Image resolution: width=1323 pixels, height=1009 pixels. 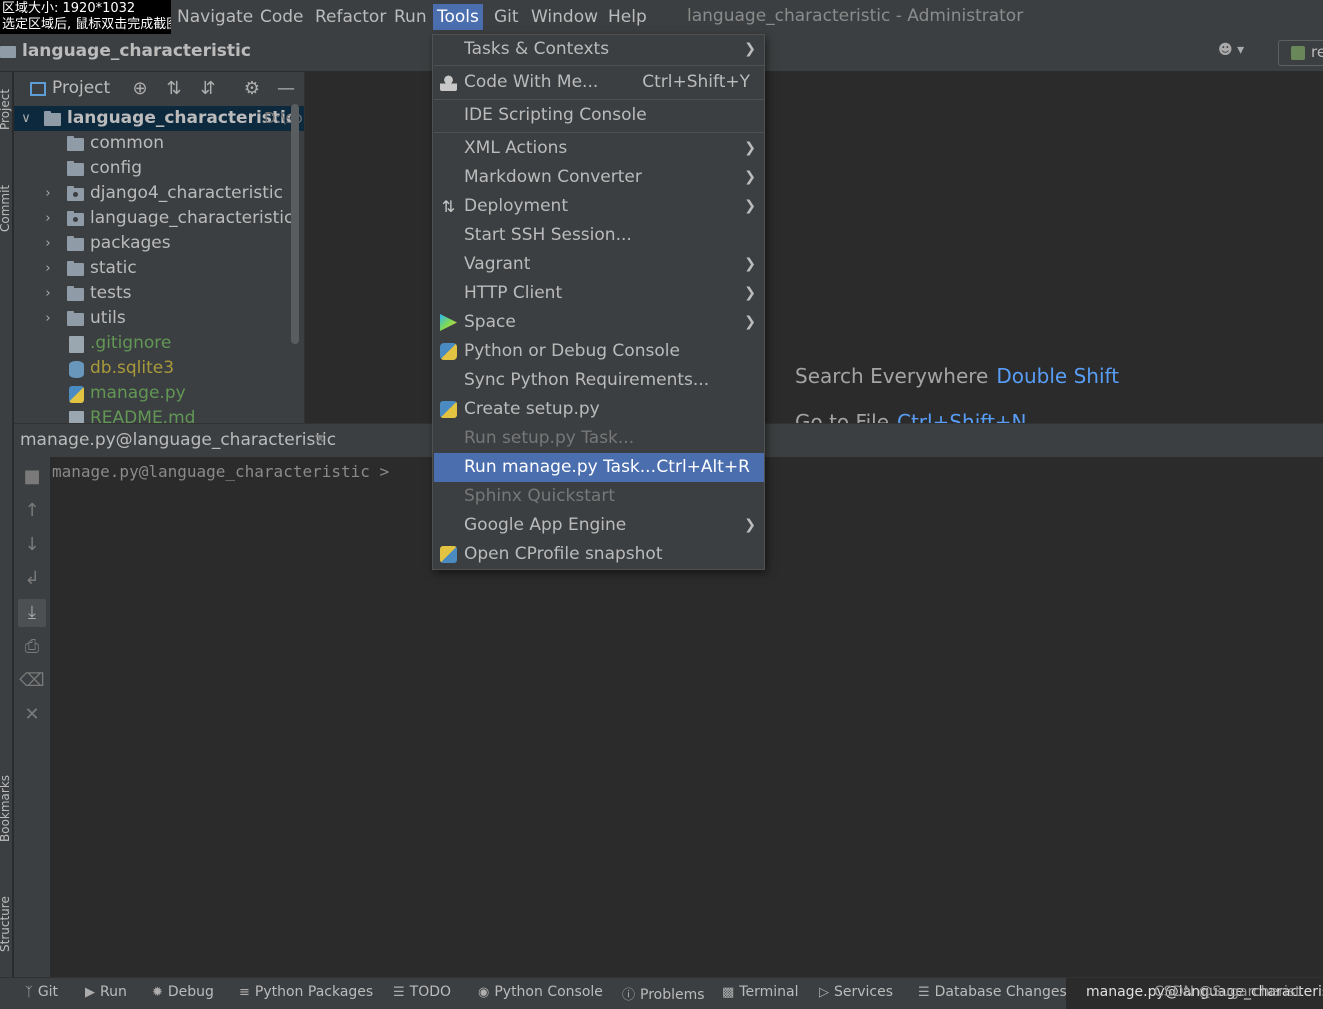 What do you see at coordinates (627, 17) in the screenshot?
I see `menu-help: Help` at bounding box center [627, 17].